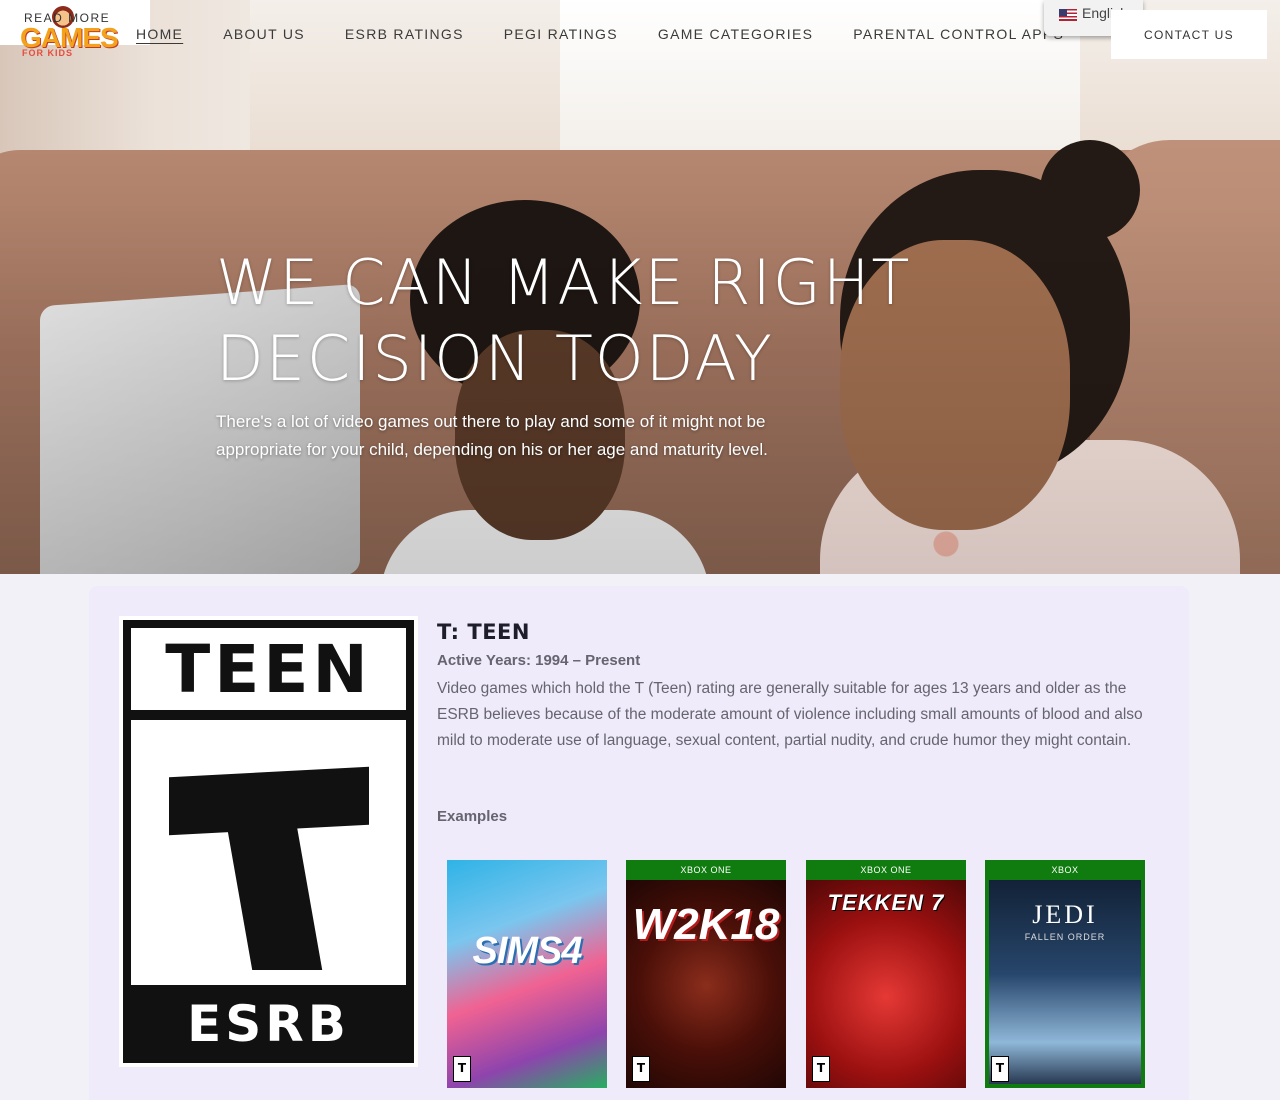 This screenshot has height=1100, width=1280. What do you see at coordinates (539, 660) in the screenshot?
I see `active-years: Active Years: 1994 – Present` at bounding box center [539, 660].